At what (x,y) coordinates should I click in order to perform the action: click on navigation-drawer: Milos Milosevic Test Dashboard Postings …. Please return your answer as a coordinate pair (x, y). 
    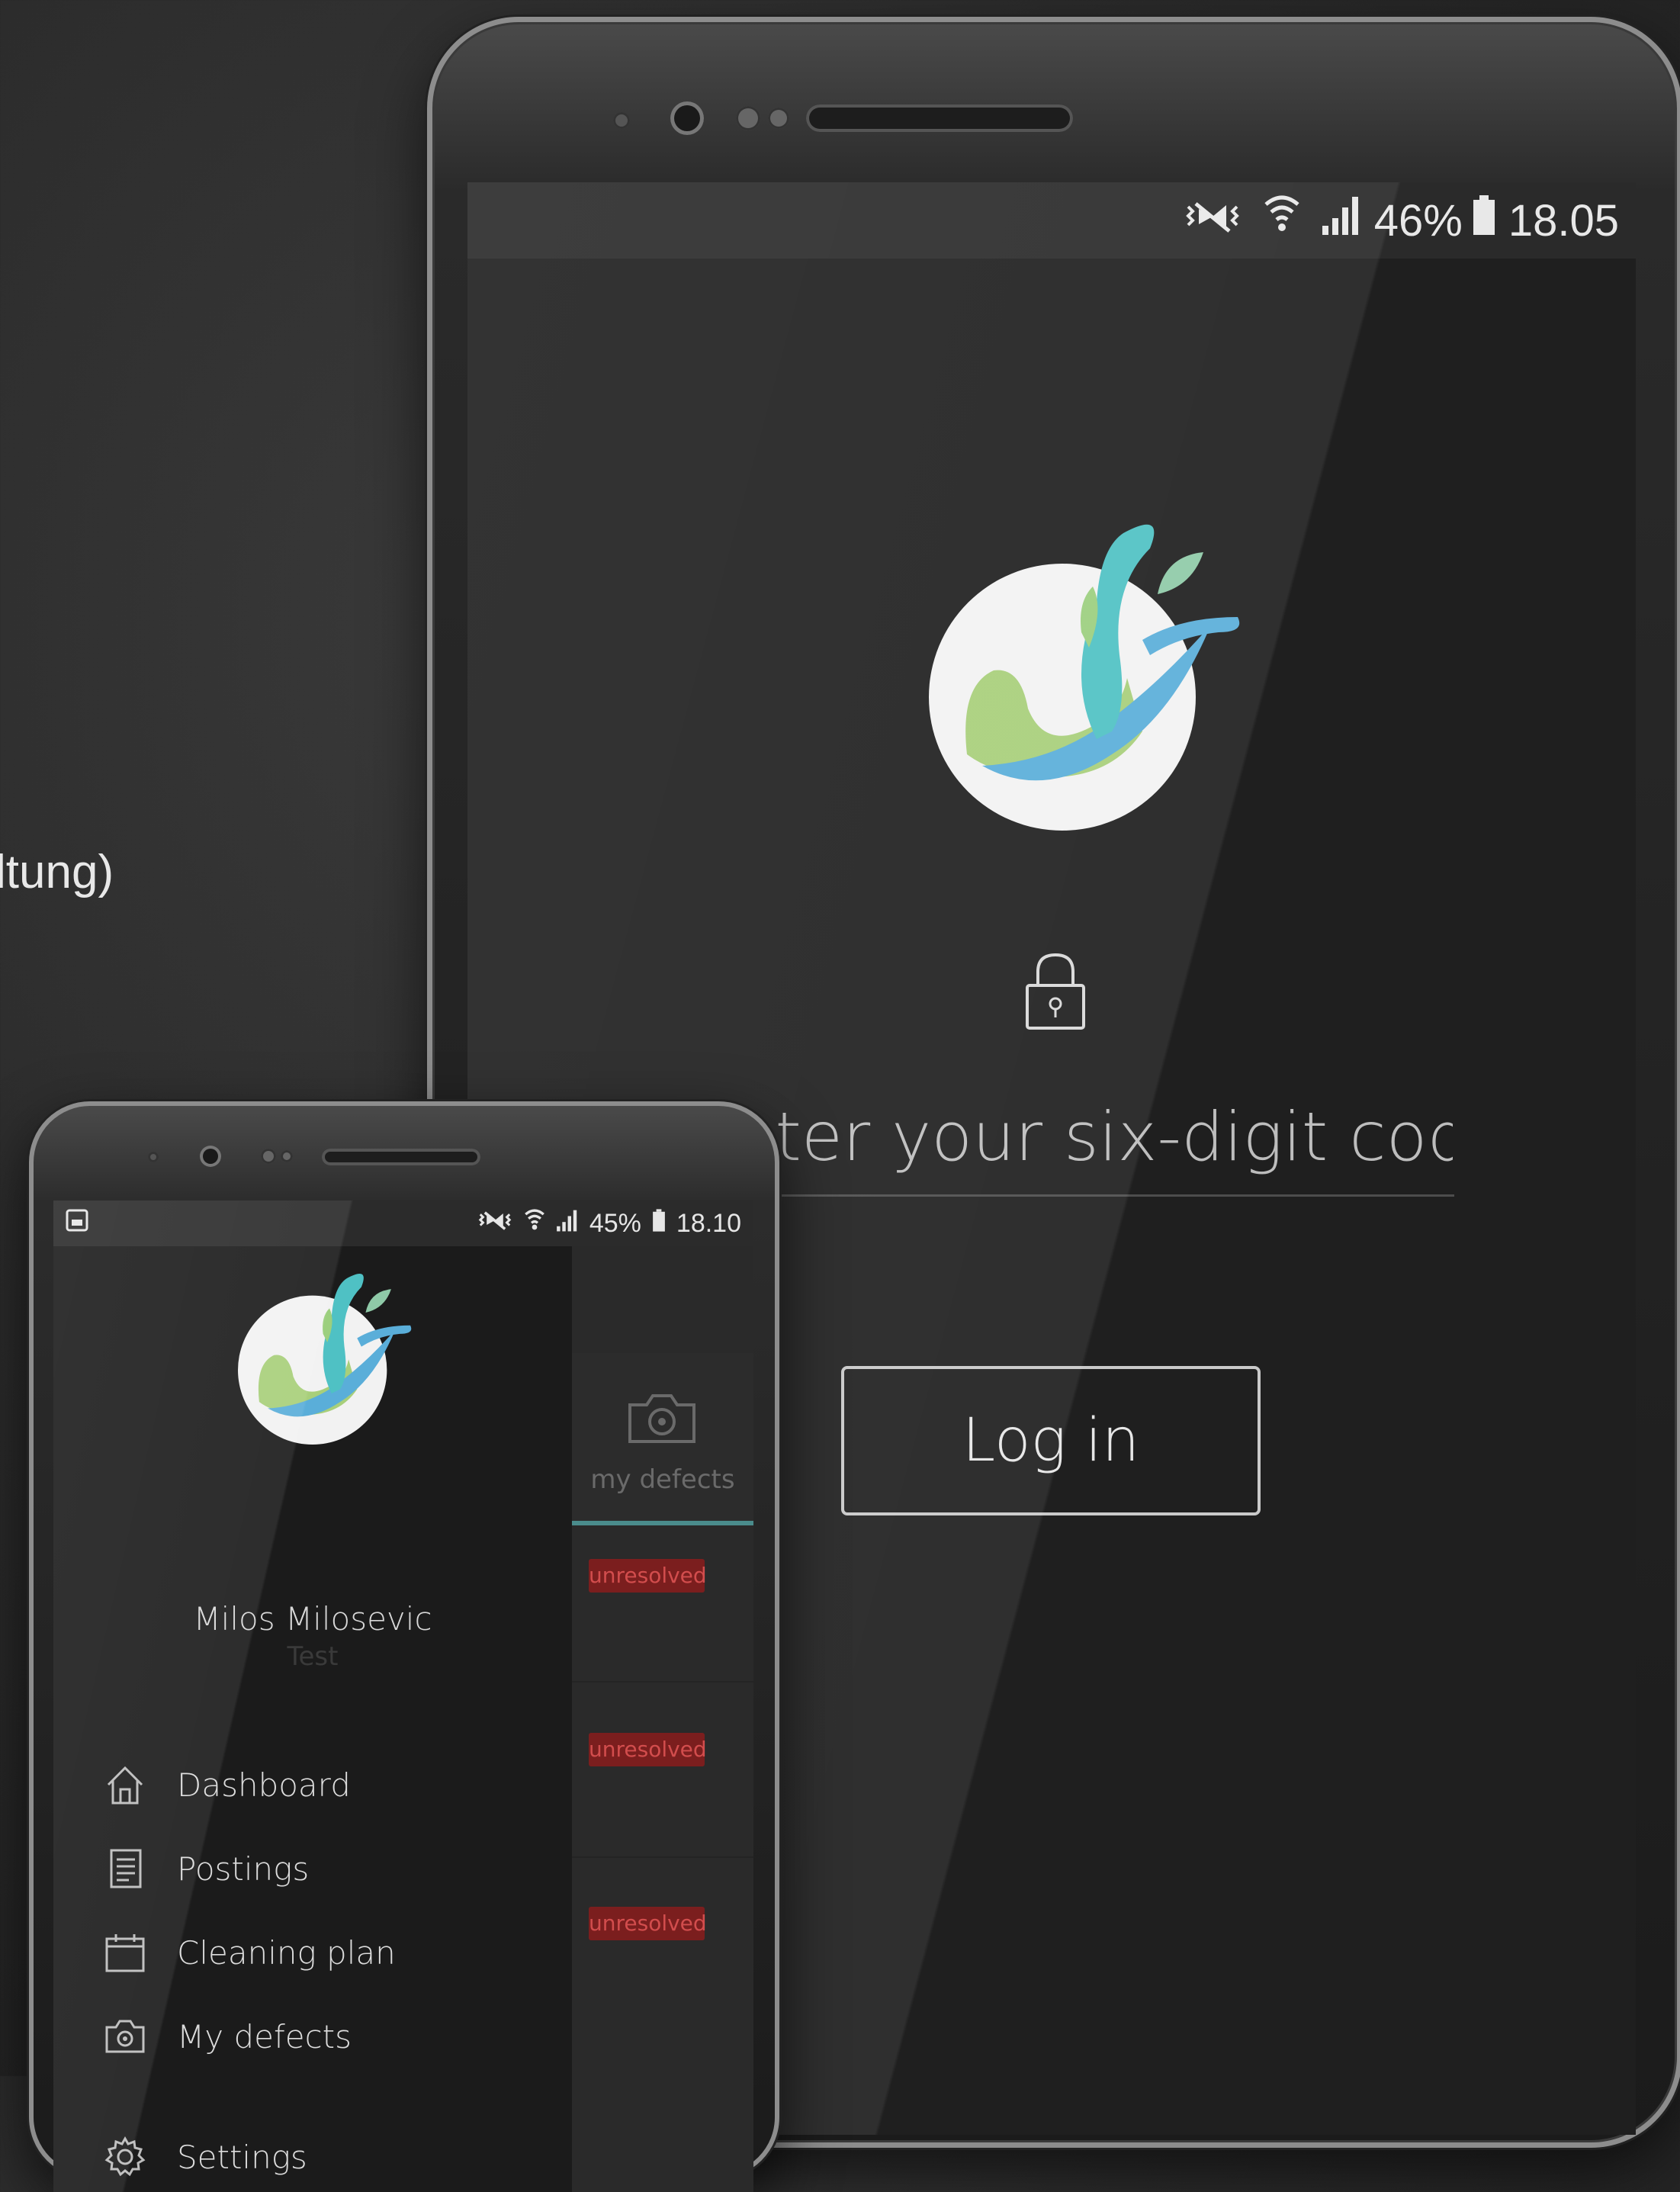
    Looking at the image, I should click on (312, 1719).